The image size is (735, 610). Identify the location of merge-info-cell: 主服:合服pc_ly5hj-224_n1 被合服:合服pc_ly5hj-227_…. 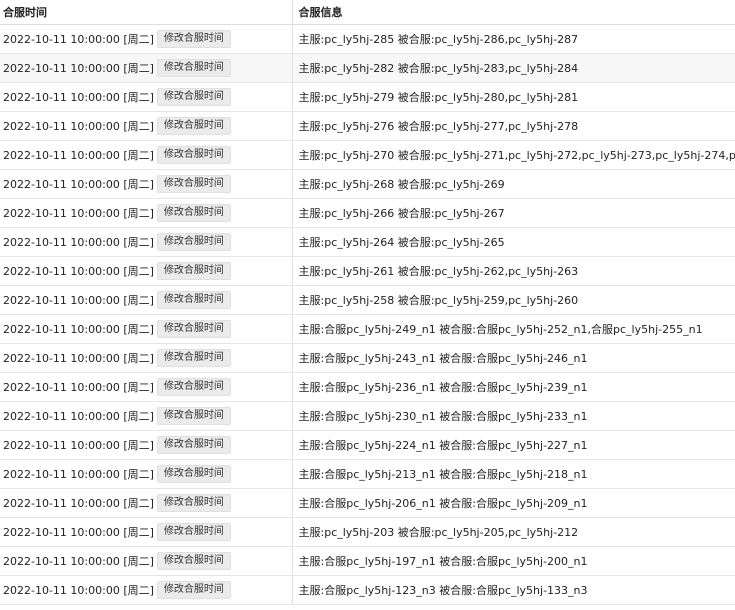
(513, 445).